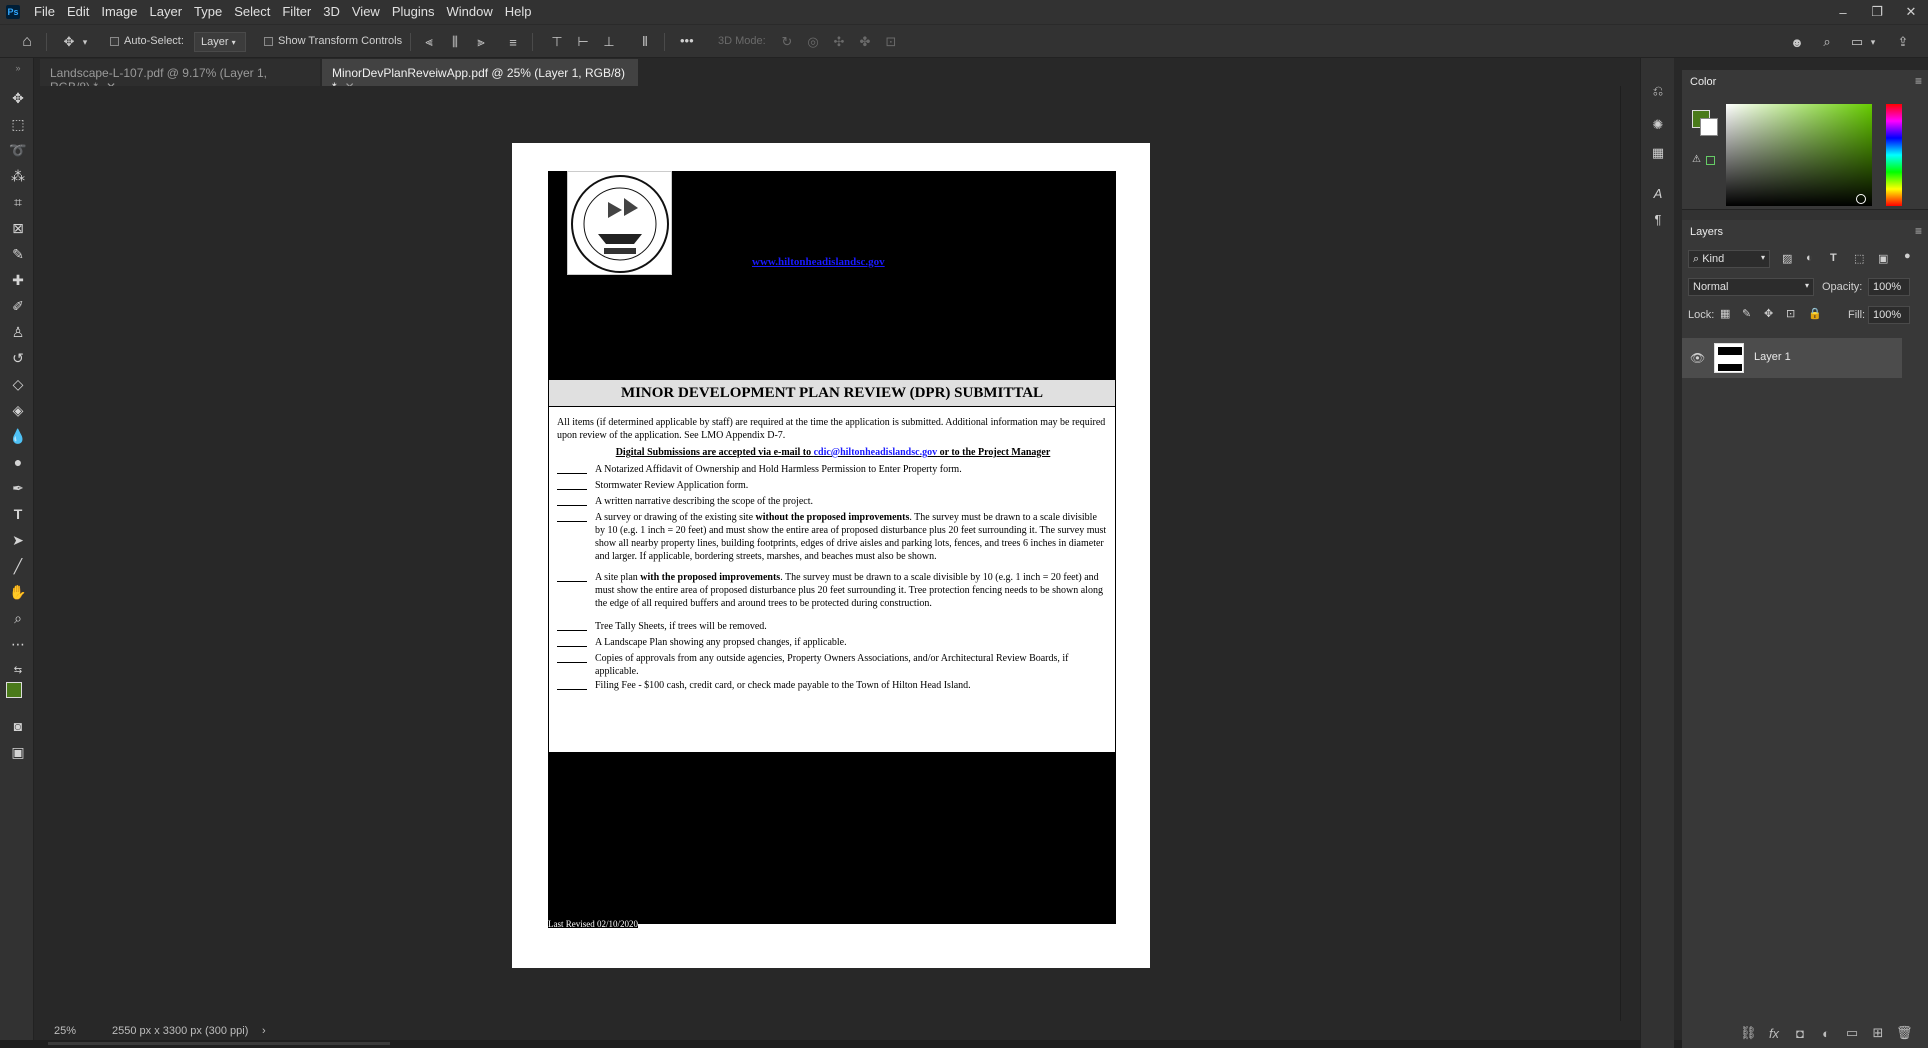 Image resolution: width=1928 pixels, height=1048 pixels. What do you see at coordinates (18, 124) in the screenshot?
I see `marquee-tool-icon: ⬚` at bounding box center [18, 124].